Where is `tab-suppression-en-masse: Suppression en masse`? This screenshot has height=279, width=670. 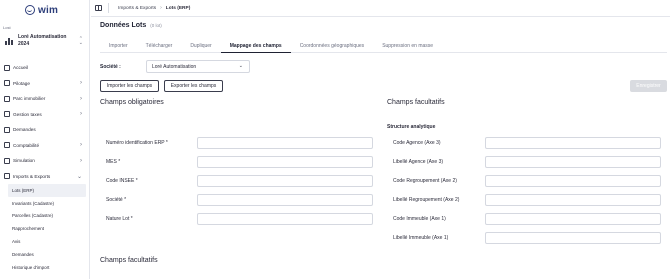
tab-suppression-en-masse: Suppression en masse is located at coordinates (407, 46).